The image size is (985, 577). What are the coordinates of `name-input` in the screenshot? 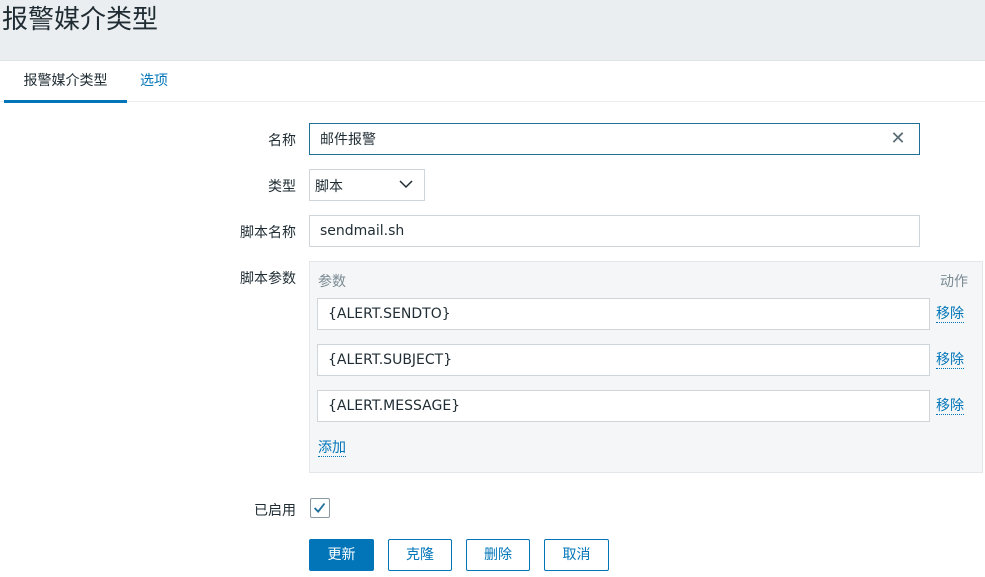 It's located at (614, 139).